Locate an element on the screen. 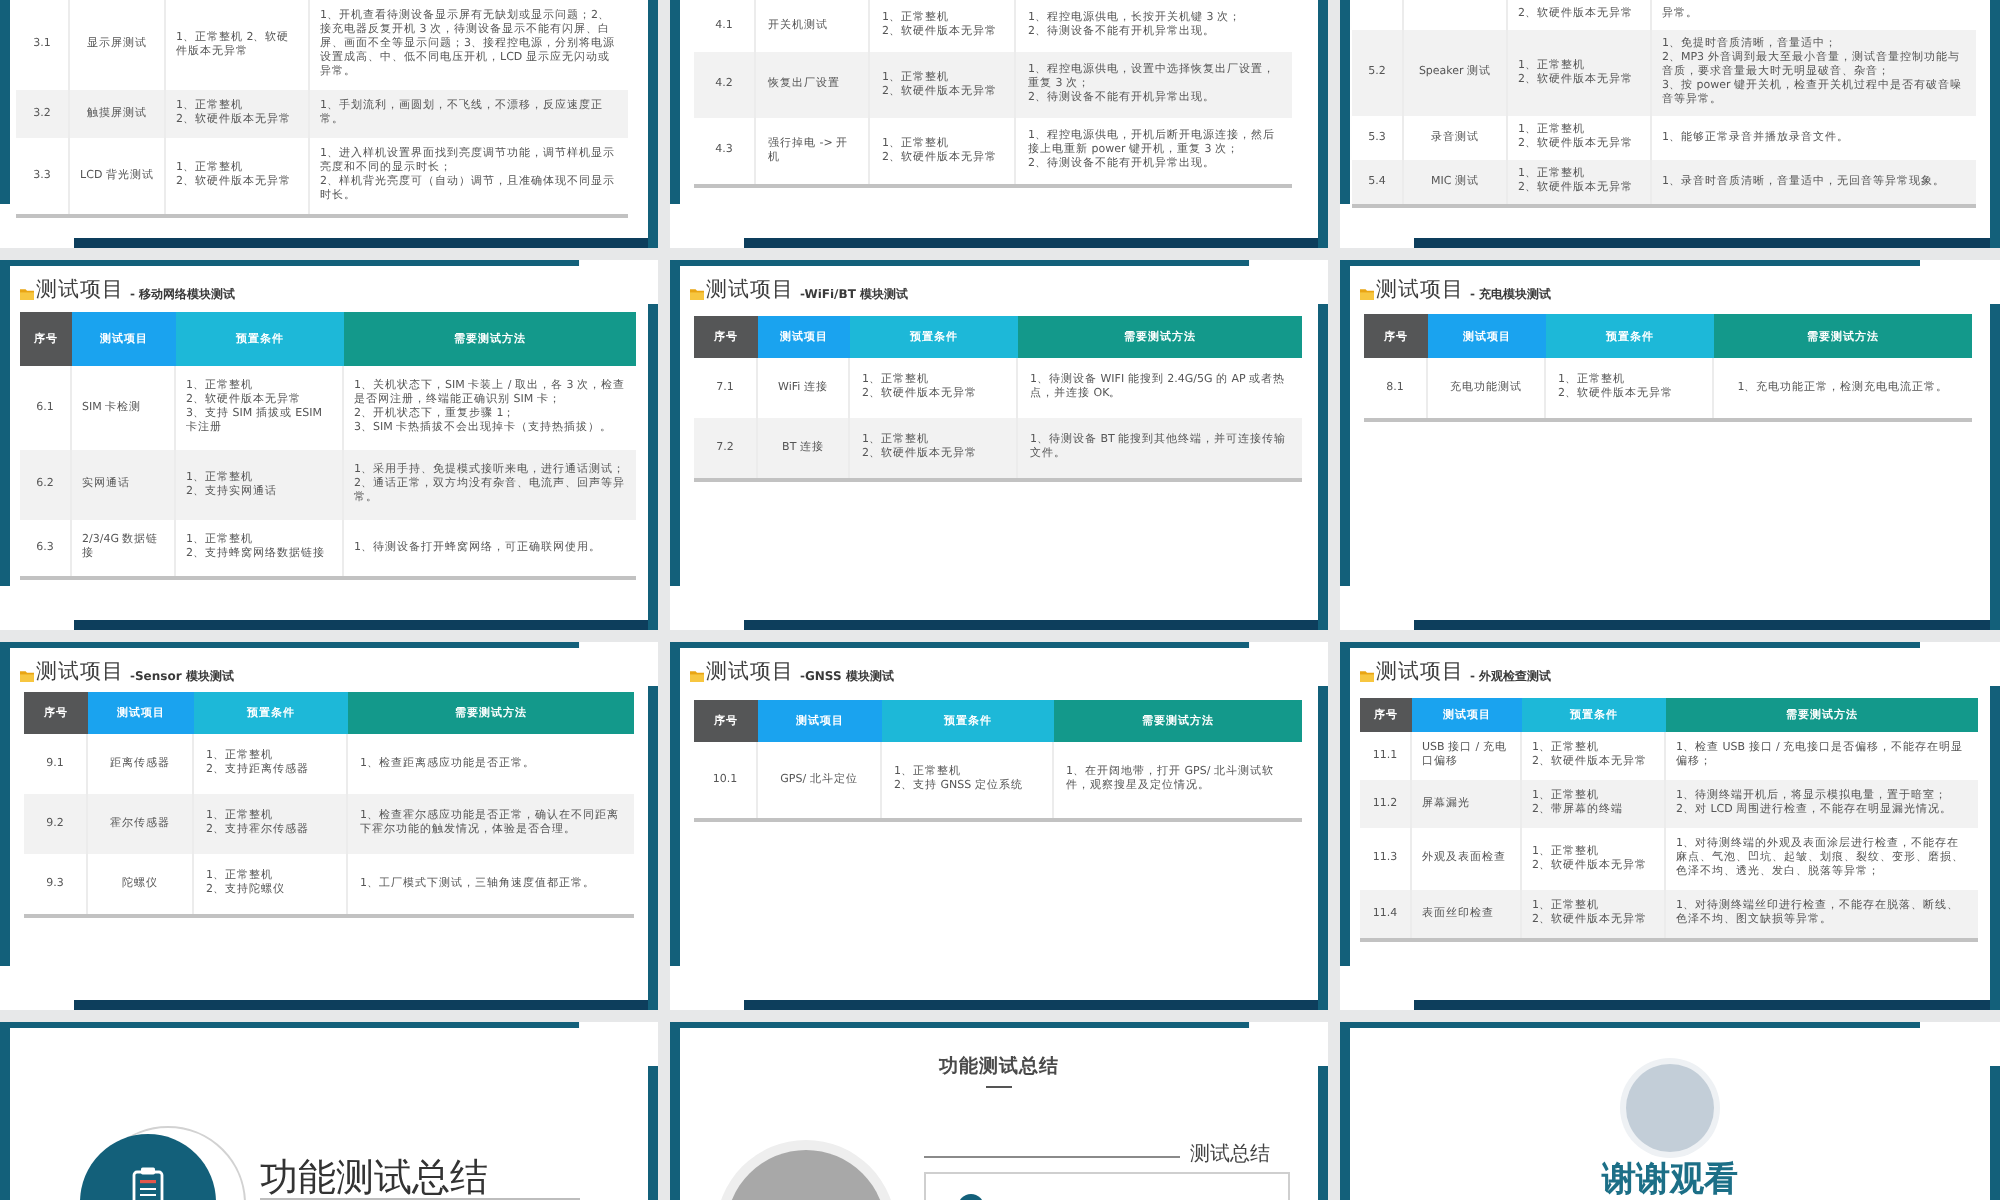 This screenshot has height=1200, width=2000. photo-placeholder is located at coordinates (1670, 1108).